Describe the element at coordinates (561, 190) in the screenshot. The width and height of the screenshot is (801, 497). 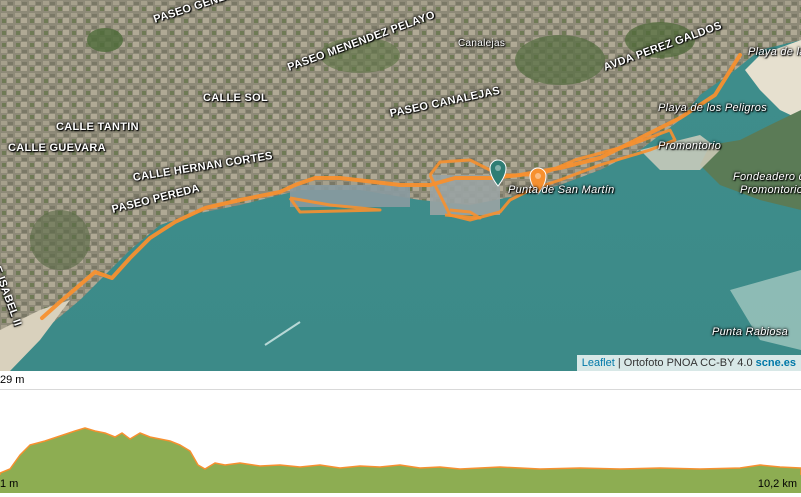
I see `label-punta-san-martin: Punta de San Martín` at that location.